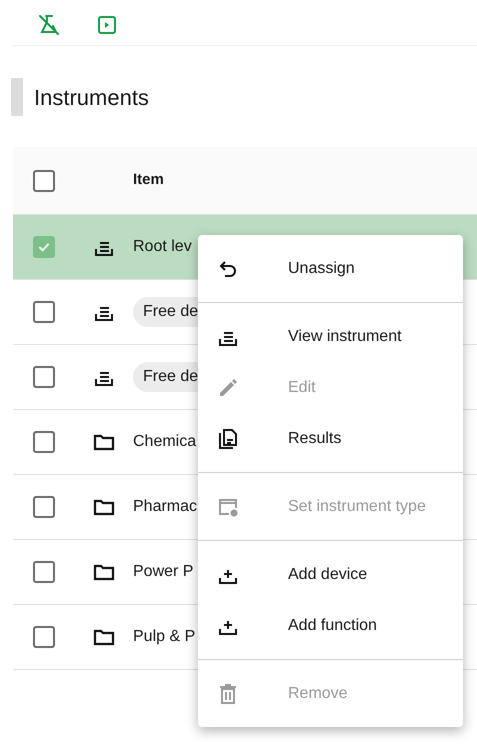 This screenshot has width=477, height=753. I want to click on item-label: Pharmac, so click(165, 507).